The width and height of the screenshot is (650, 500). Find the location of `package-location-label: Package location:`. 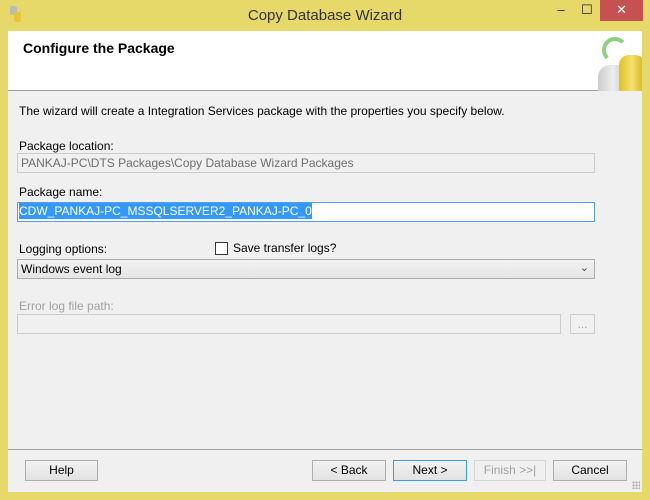

package-location-label: Package location: is located at coordinates (66, 146).